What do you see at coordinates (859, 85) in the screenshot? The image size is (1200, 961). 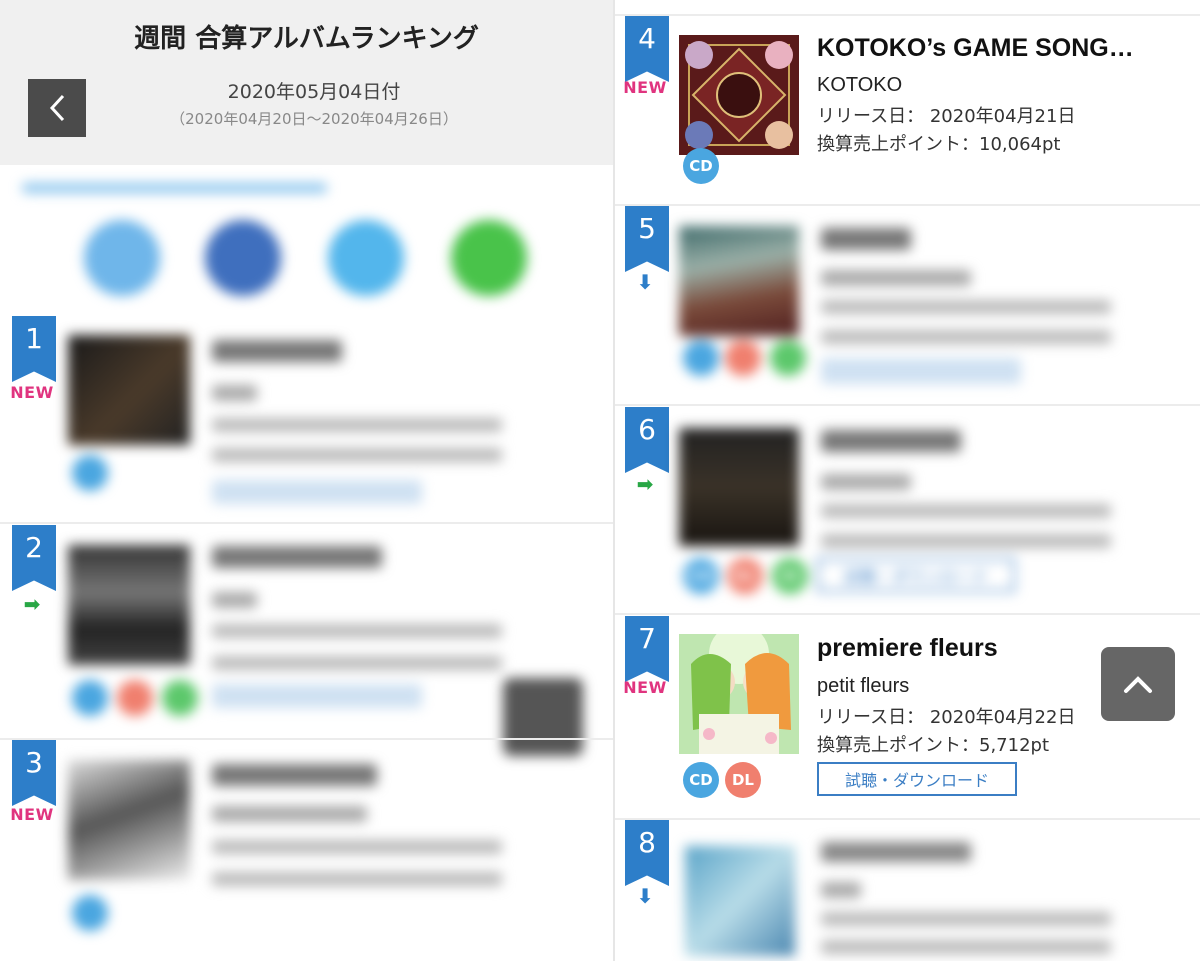 I see `artist-name: KOTOKO` at bounding box center [859, 85].